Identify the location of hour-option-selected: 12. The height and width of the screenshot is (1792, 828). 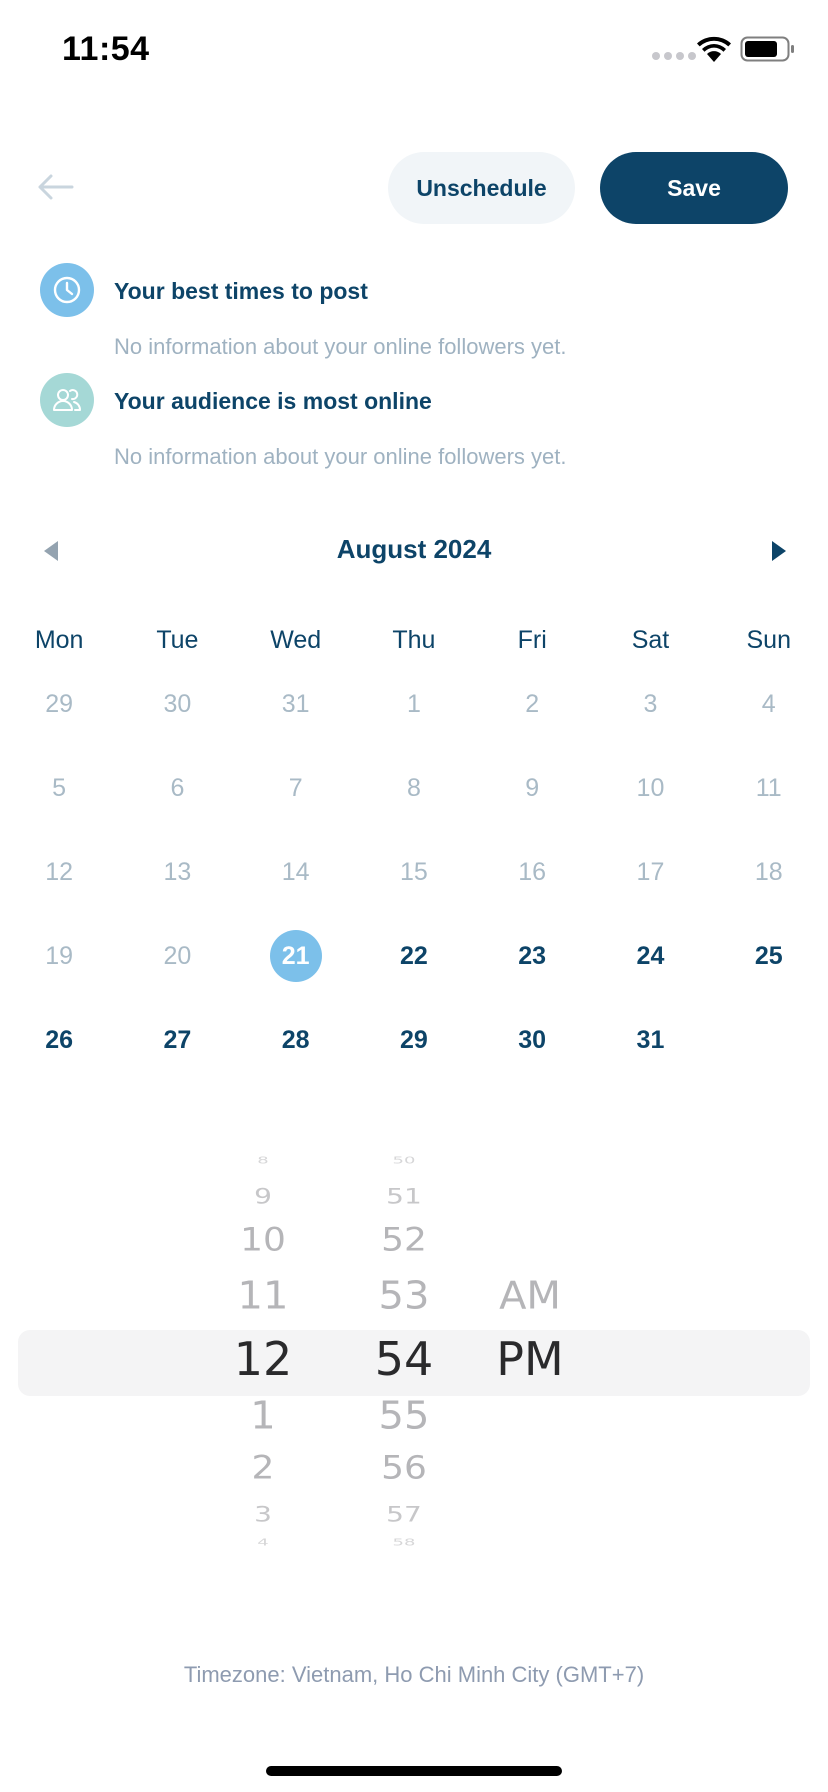
(263, 1359).